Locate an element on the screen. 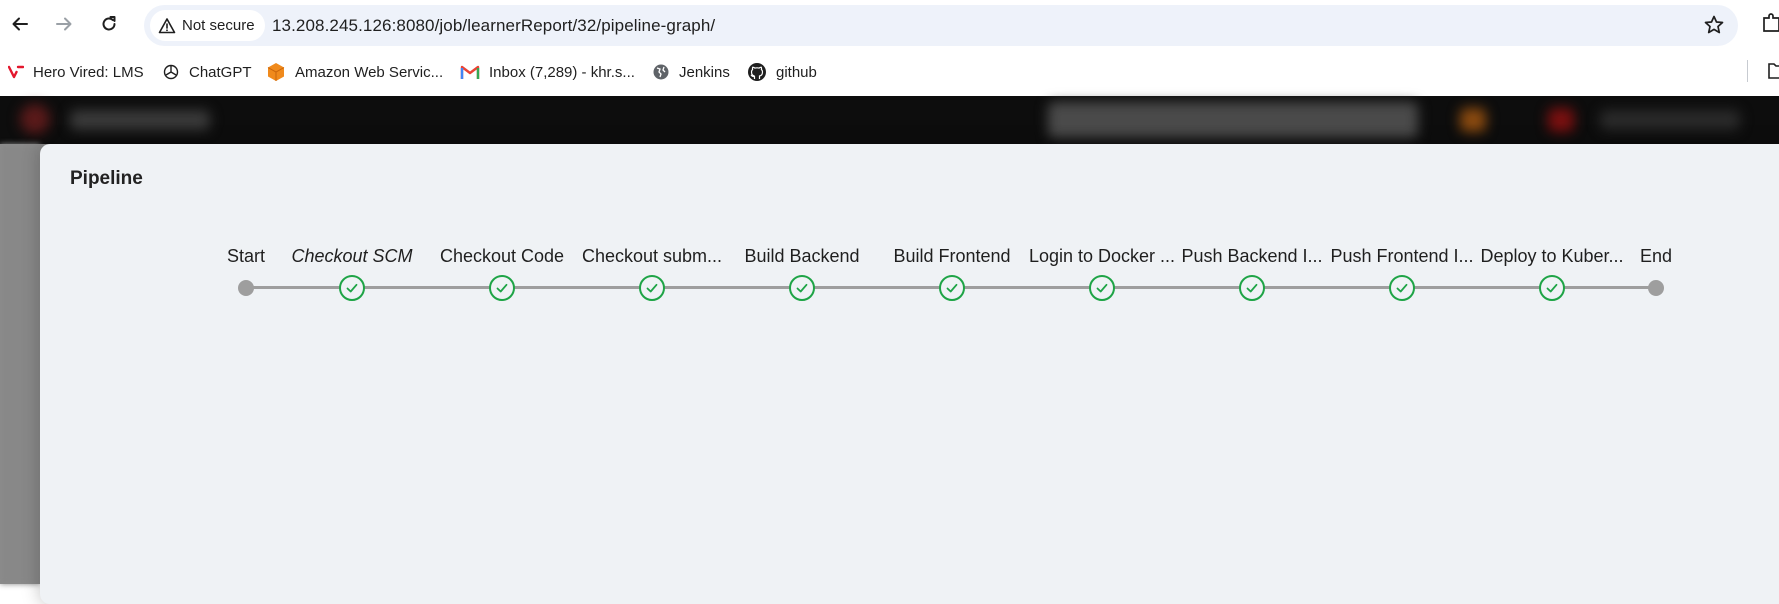 The height and width of the screenshot is (604, 1779). jenkins-alert is located at coordinates (1561, 120).